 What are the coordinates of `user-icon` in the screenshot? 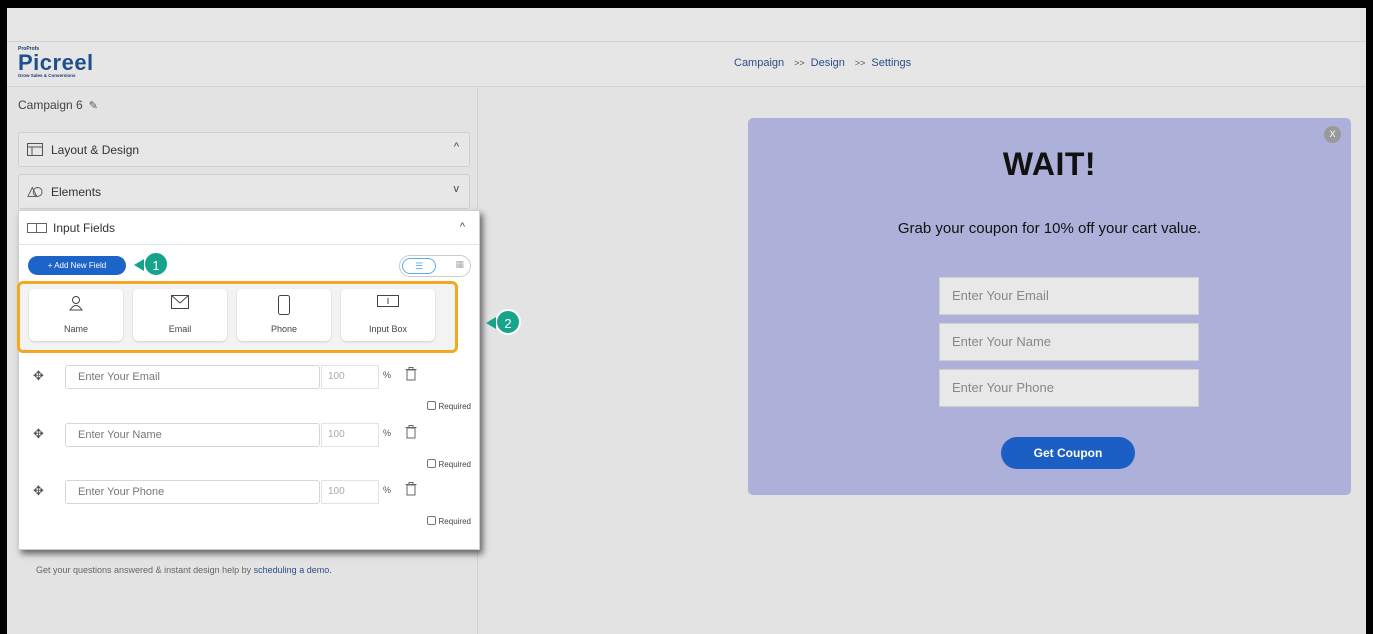 It's located at (76, 303).